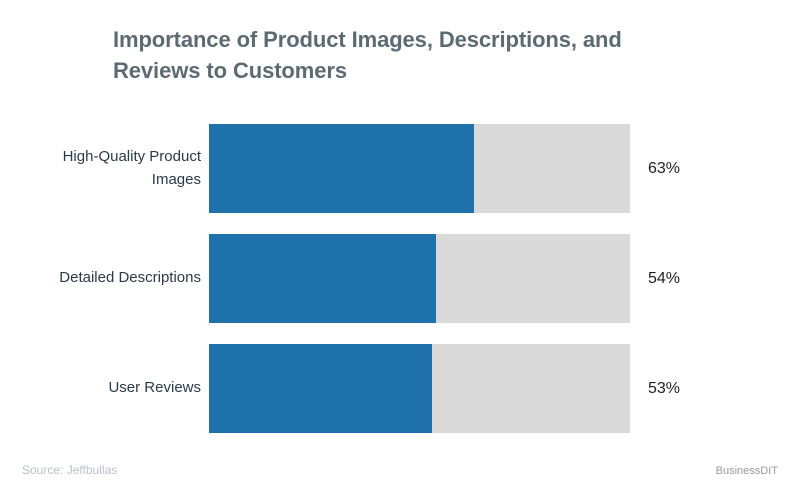  Describe the element at coordinates (131, 168) in the screenshot. I see `category-label: High-Quality Product Images` at that location.